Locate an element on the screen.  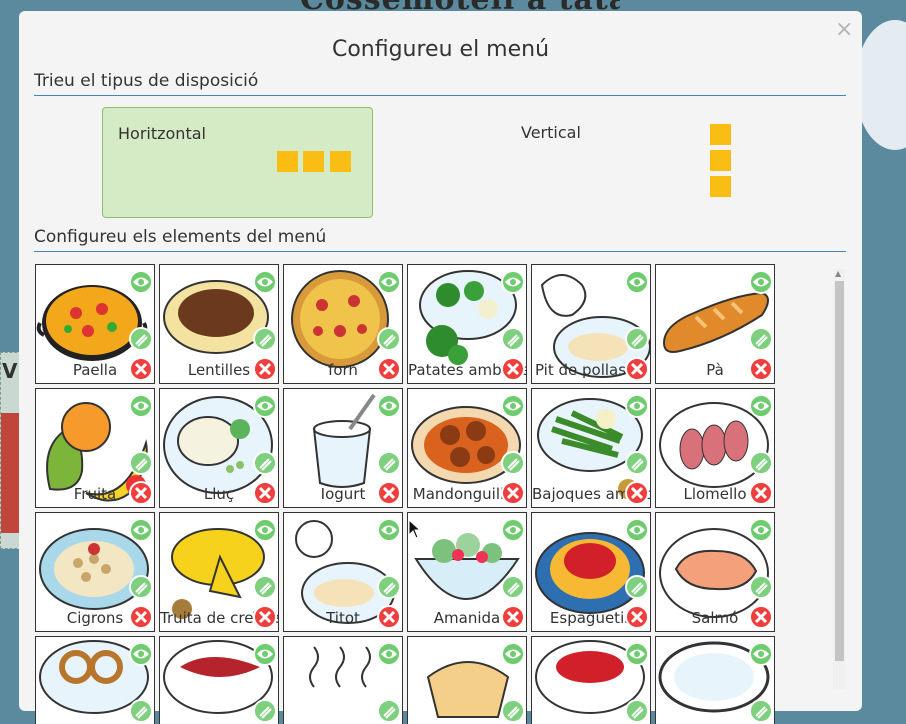
menu-item-tile: Iogurt is located at coordinates (343, 448).